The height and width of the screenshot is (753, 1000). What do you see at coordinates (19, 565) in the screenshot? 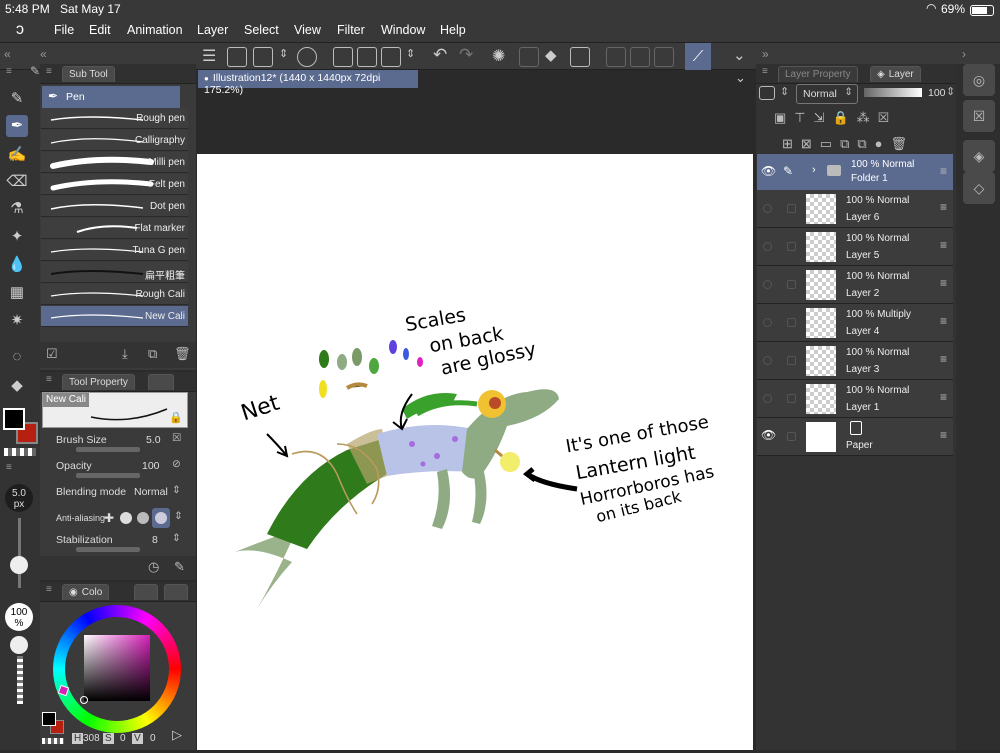
I see `size-slider-handle` at bounding box center [19, 565].